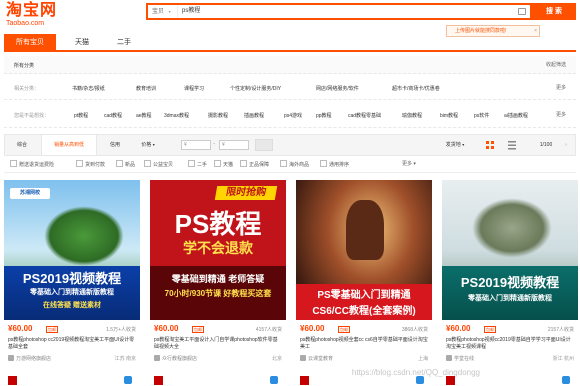  What do you see at coordinates (264, 145) in the screenshot?
I see `price-chart-icon` at bounding box center [264, 145].